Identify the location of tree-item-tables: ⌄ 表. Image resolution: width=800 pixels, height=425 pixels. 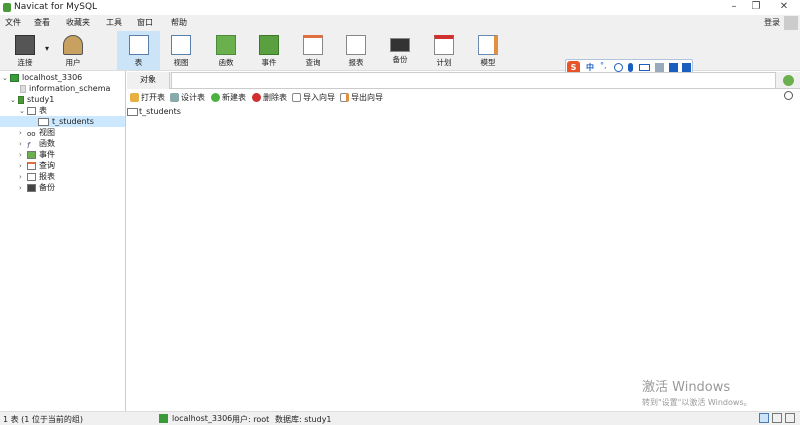
(33, 110).